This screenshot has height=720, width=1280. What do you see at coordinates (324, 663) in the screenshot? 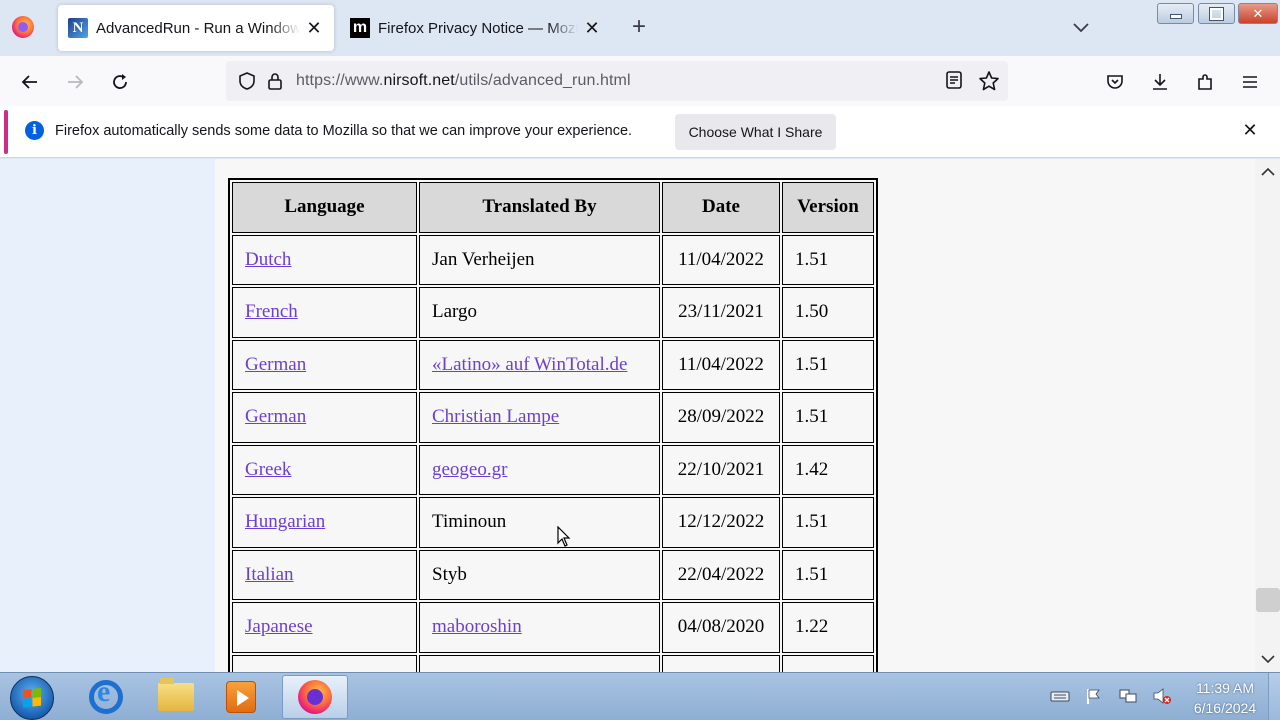
I see `language-cell` at bounding box center [324, 663].